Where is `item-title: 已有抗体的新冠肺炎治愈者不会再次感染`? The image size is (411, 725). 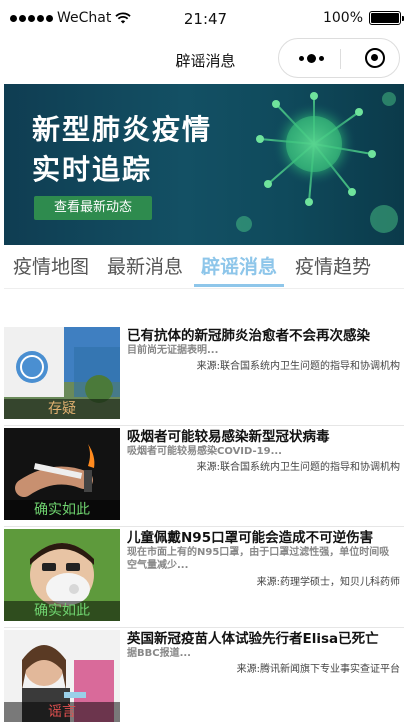 item-title: 已有抗体的新冠肺炎治愈者不会再次感染 is located at coordinates (248, 336).